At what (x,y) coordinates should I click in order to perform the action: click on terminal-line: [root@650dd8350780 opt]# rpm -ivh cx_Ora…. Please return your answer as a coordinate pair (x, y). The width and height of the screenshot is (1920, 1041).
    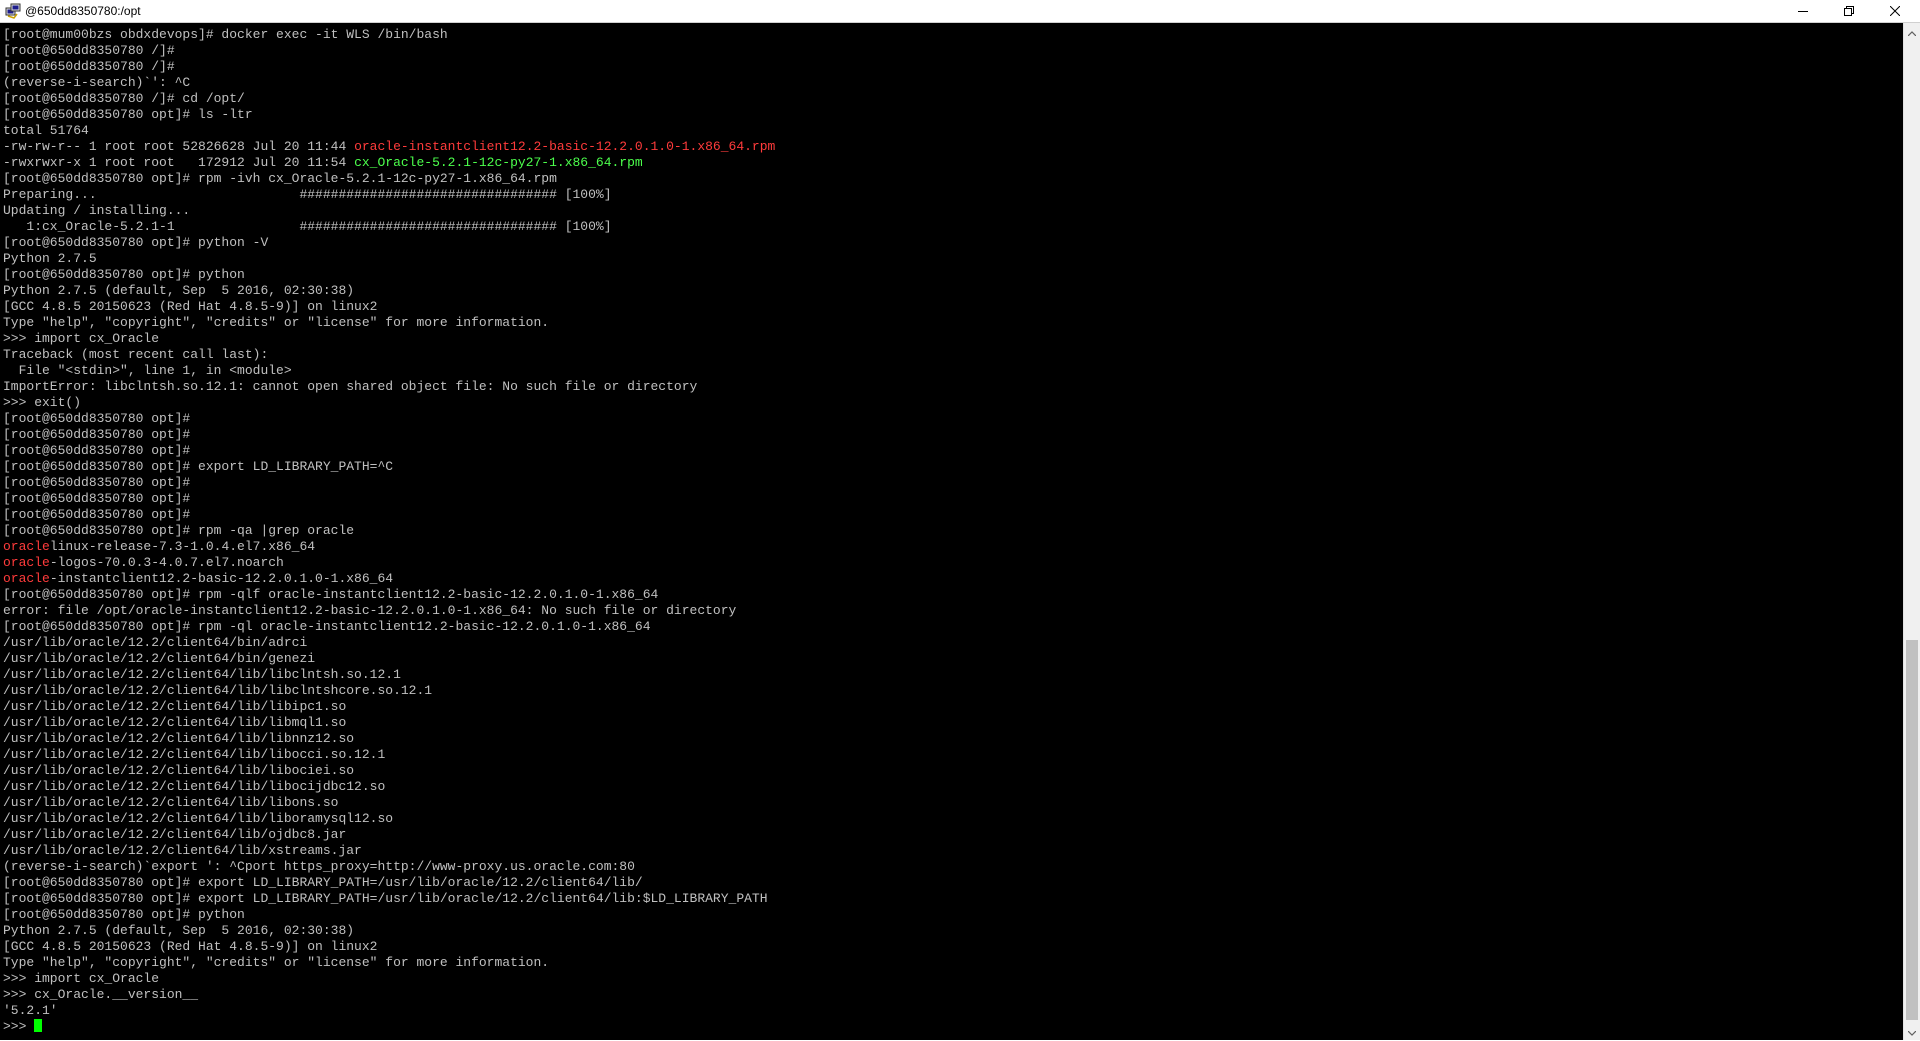
    Looking at the image, I should click on (389, 179).